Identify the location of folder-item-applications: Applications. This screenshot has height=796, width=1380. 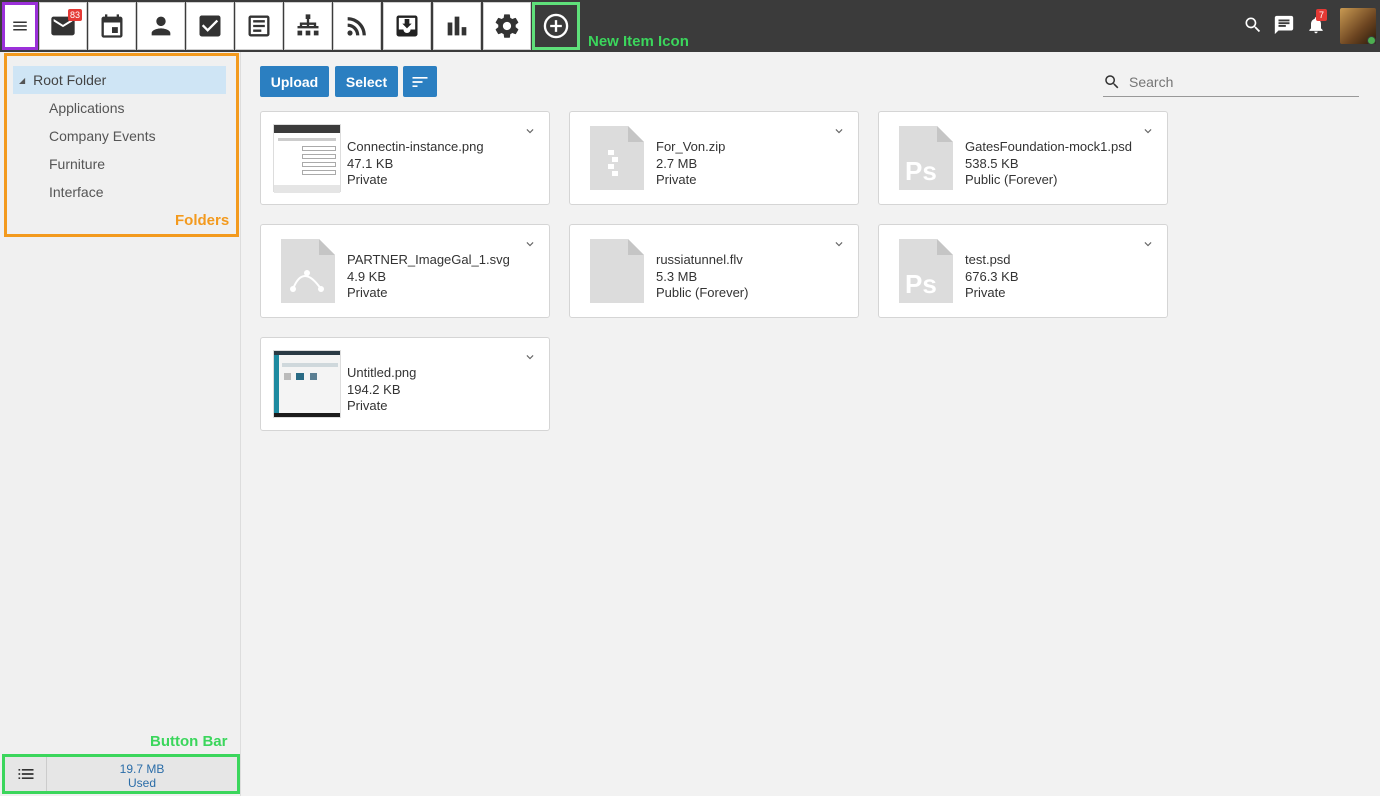
(87, 108).